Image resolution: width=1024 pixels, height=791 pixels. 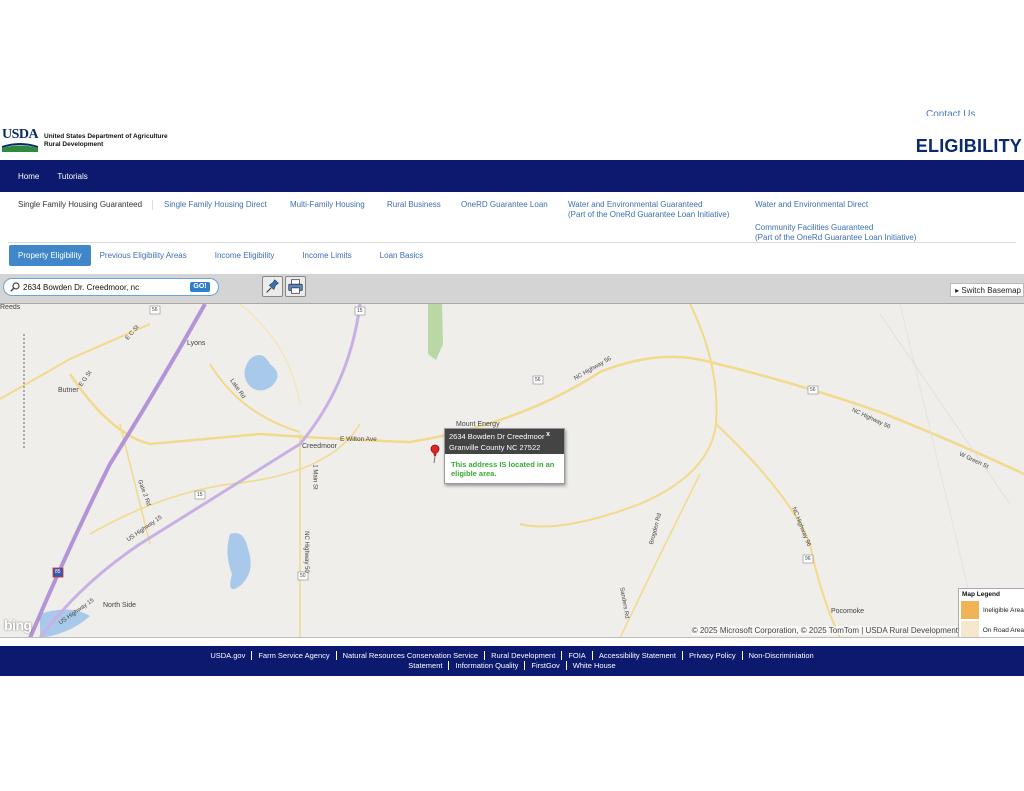 I want to click on address-search-input, so click(x=107, y=287).